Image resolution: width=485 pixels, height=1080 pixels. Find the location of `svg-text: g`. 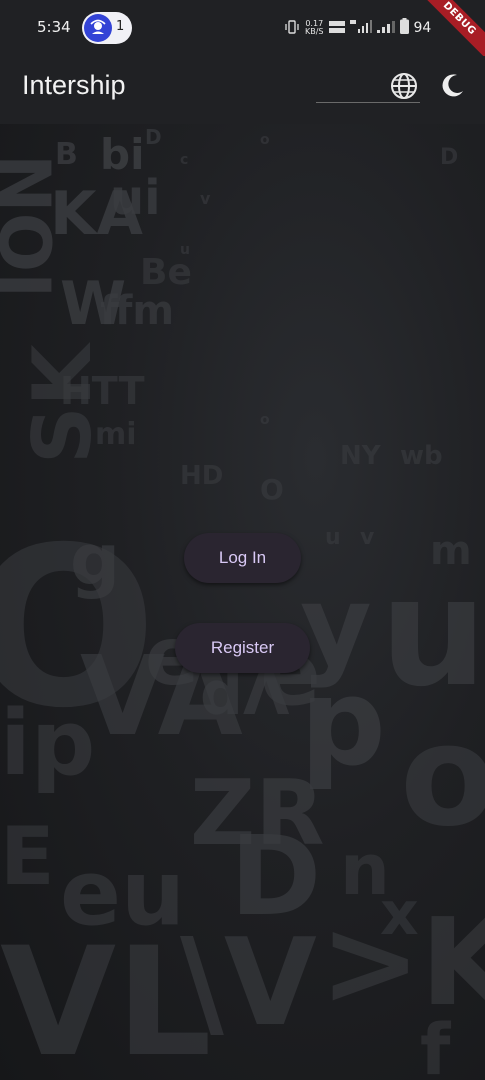

svg-text: g is located at coordinates (95, 560).